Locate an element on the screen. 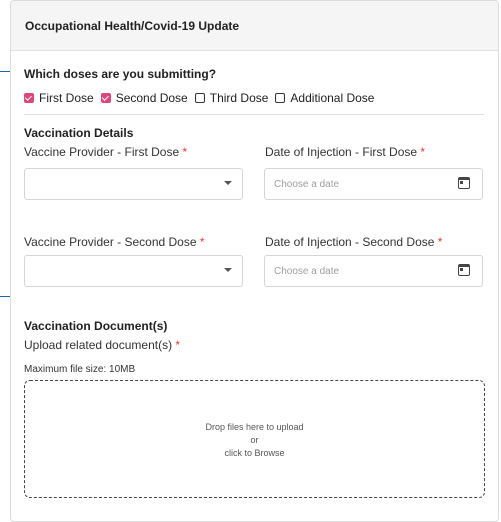 The width and height of the screenshot is (501, 522). dose-option-label: Additional Dose is located at coordinates (332, 98).